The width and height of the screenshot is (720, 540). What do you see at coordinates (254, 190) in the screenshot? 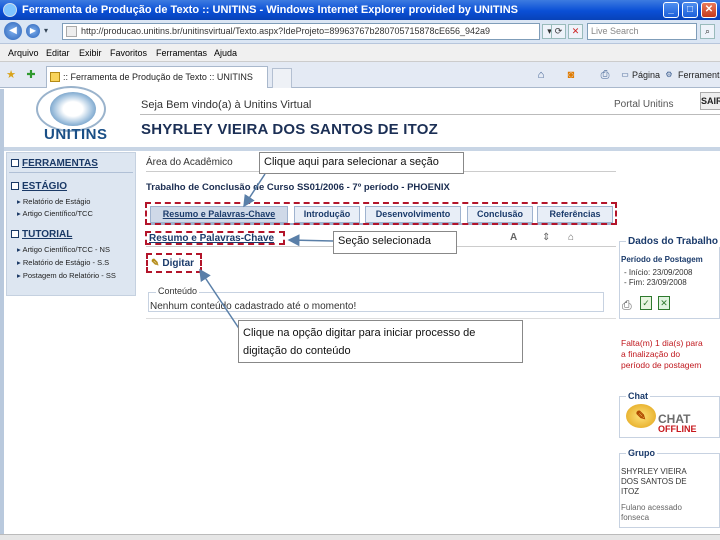
I see `arrow-tabs` at bounding box center [254, 190].